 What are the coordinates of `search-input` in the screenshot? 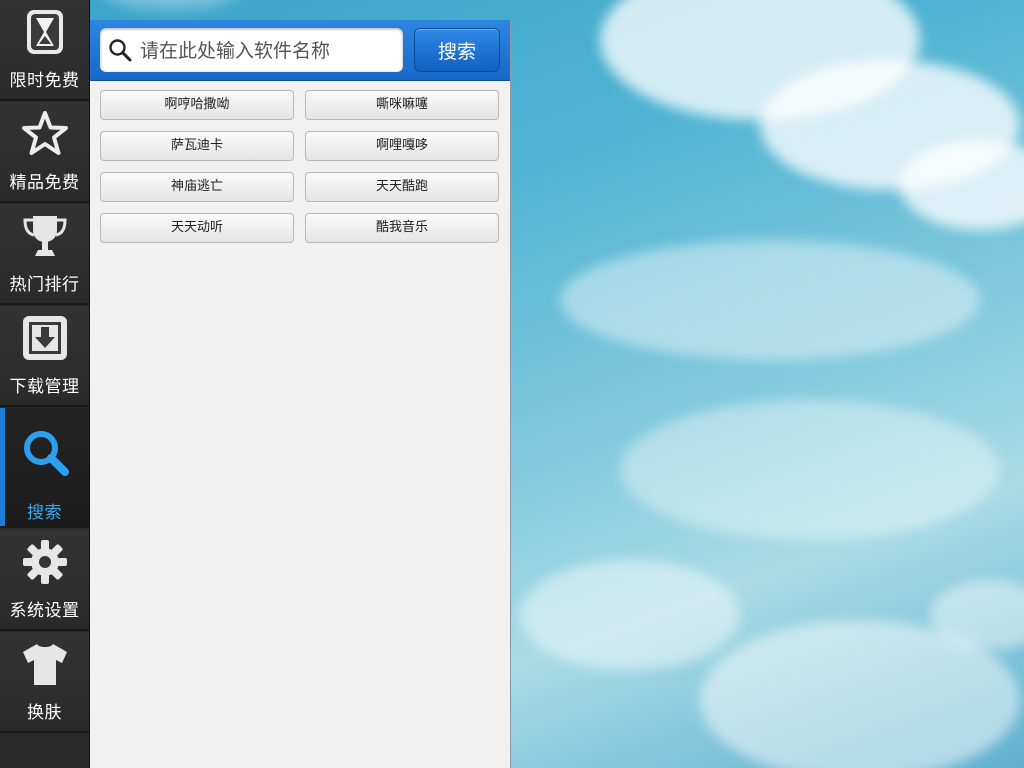 It's located at (269, 51).